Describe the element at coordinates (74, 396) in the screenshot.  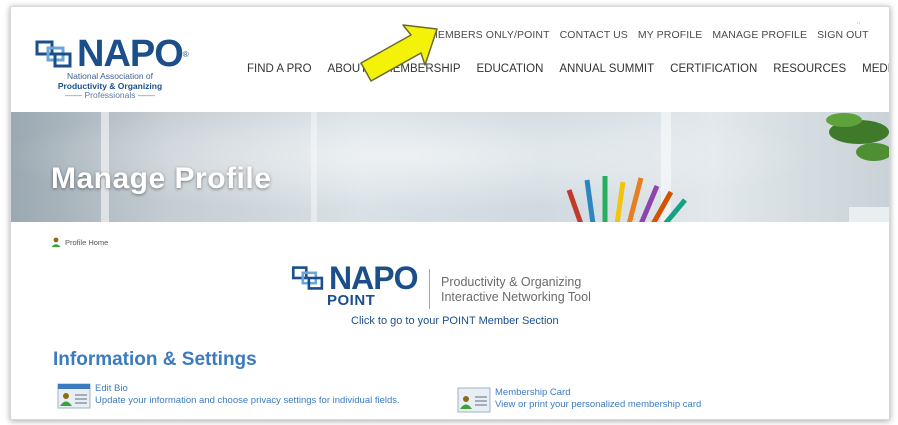
I see `profile-card-icon` at that location.